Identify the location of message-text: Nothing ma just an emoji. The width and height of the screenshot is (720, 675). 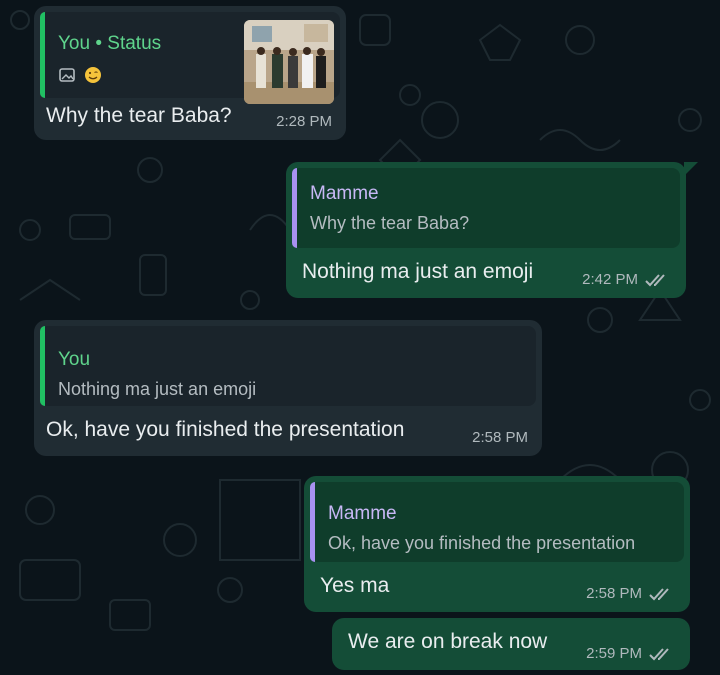
(418, 271).